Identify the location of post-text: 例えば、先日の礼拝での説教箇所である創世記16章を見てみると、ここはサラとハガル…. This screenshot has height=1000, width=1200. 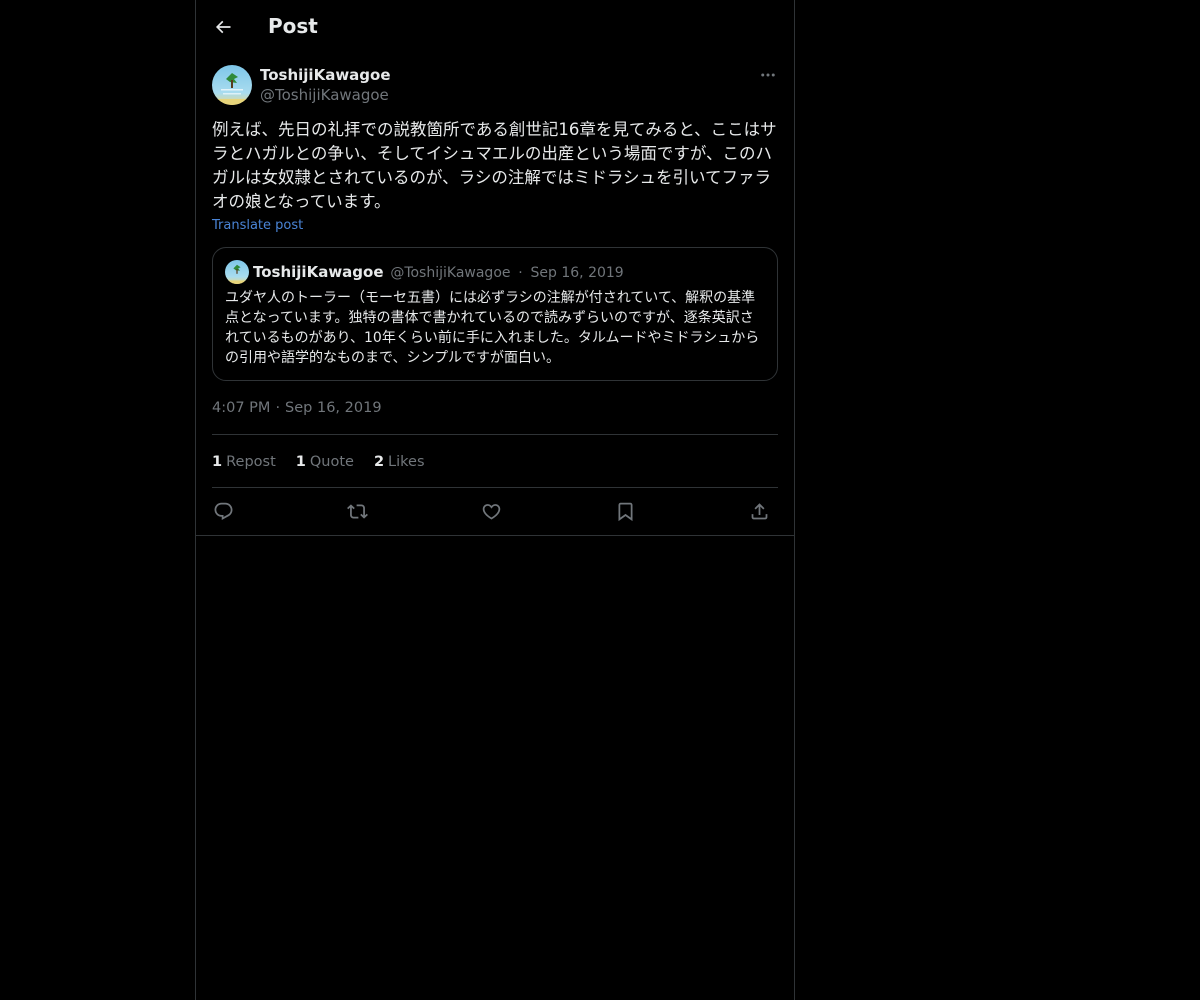
(494, 165).